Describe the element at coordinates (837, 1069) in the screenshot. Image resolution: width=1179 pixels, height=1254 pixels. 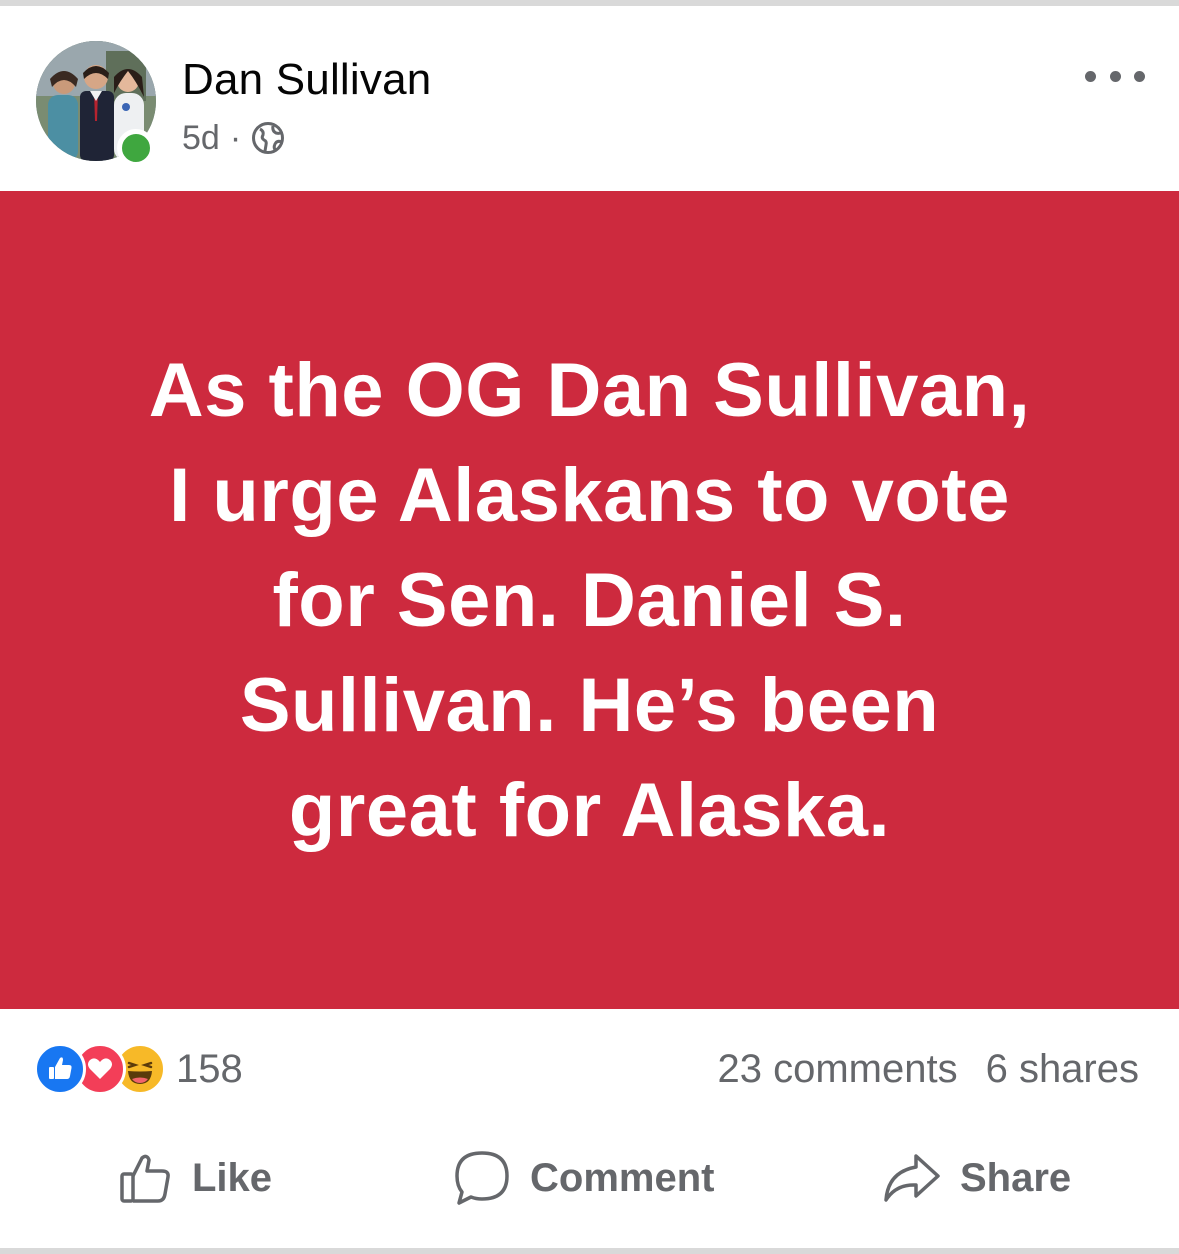
I see `comments-count: 23 comments` at that location.